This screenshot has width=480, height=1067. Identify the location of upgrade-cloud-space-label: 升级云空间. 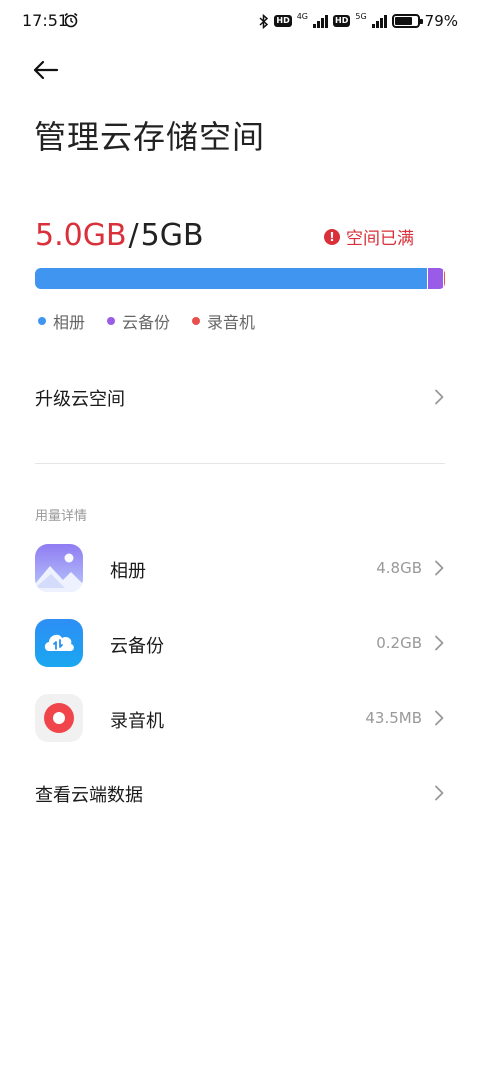
(80, 399).